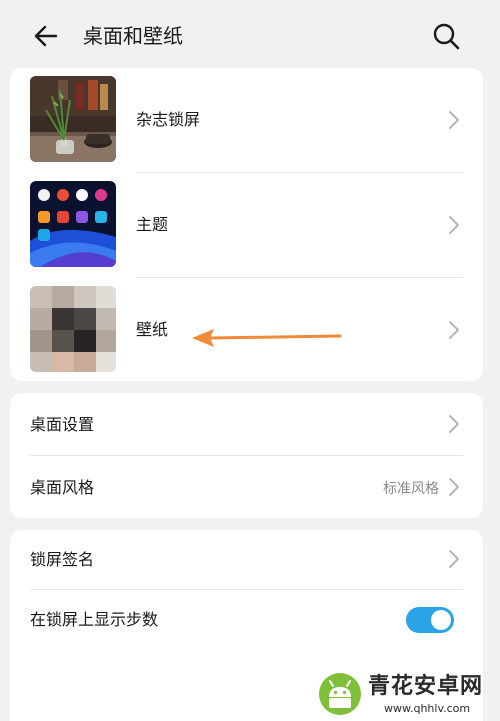 The width and height of the screenshot is (500, 721). What do you see at coordinates (168, 119) in the screenshot?
I see `magazine-lockscreen-label: 杂志锁屏` at bounding box center [168, 119].